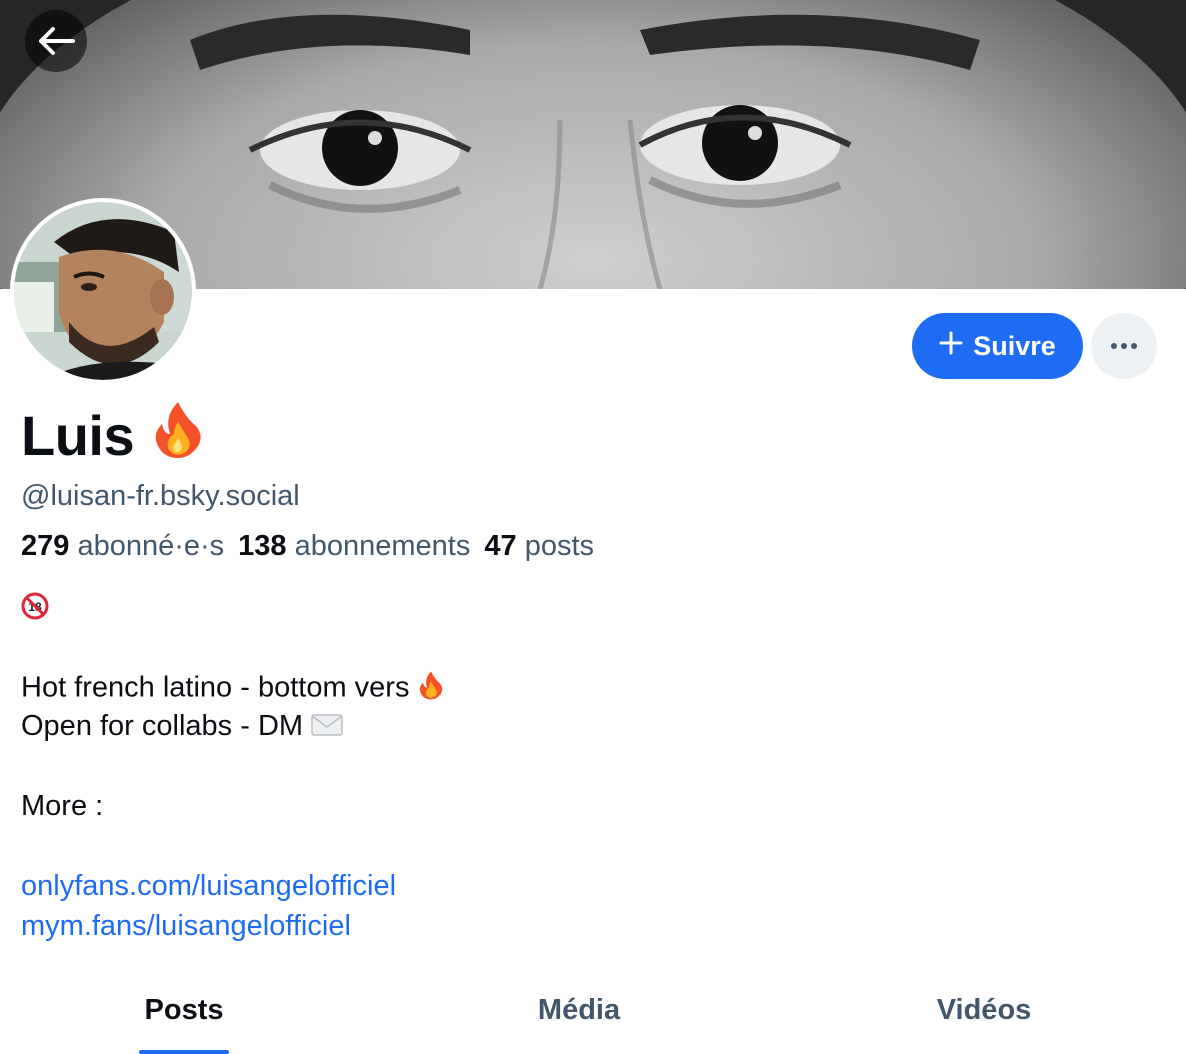 This screenshot has height=1054, width=1186. I want to click on follow-button: Suivre, so click(997, 346).